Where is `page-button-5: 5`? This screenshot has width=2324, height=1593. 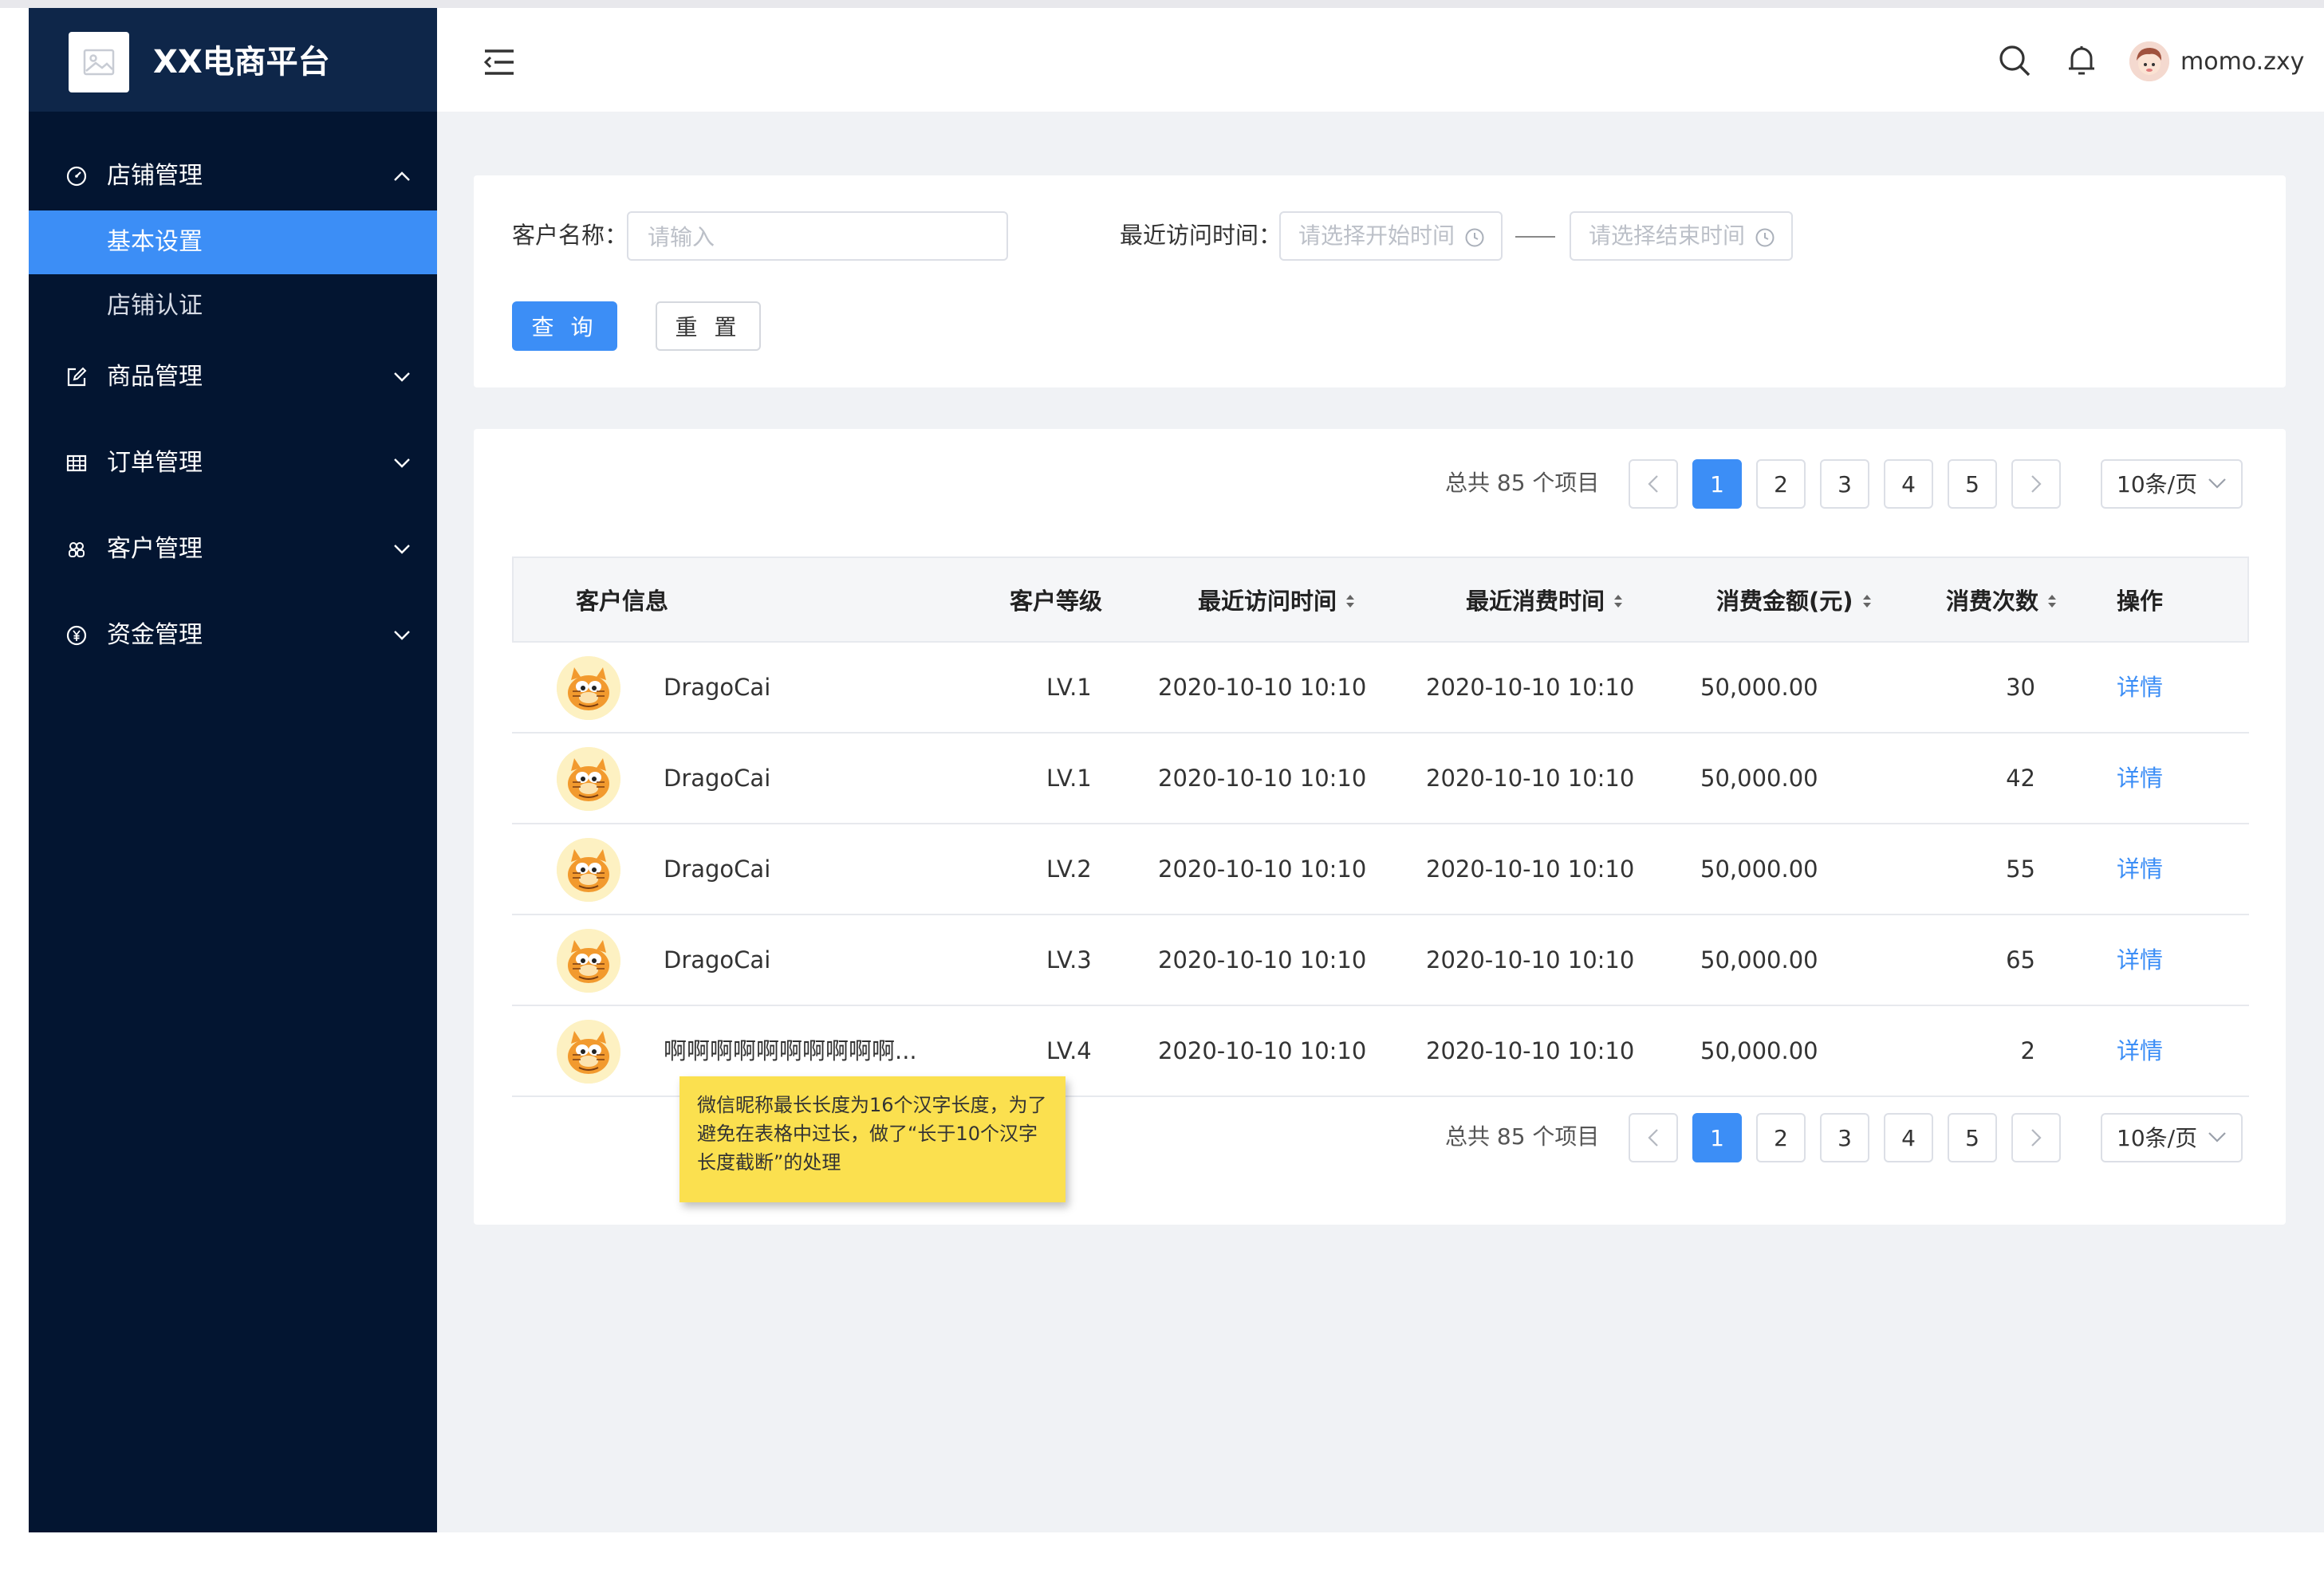
page-button-5: 5 is located at coordinates (1973, 484).